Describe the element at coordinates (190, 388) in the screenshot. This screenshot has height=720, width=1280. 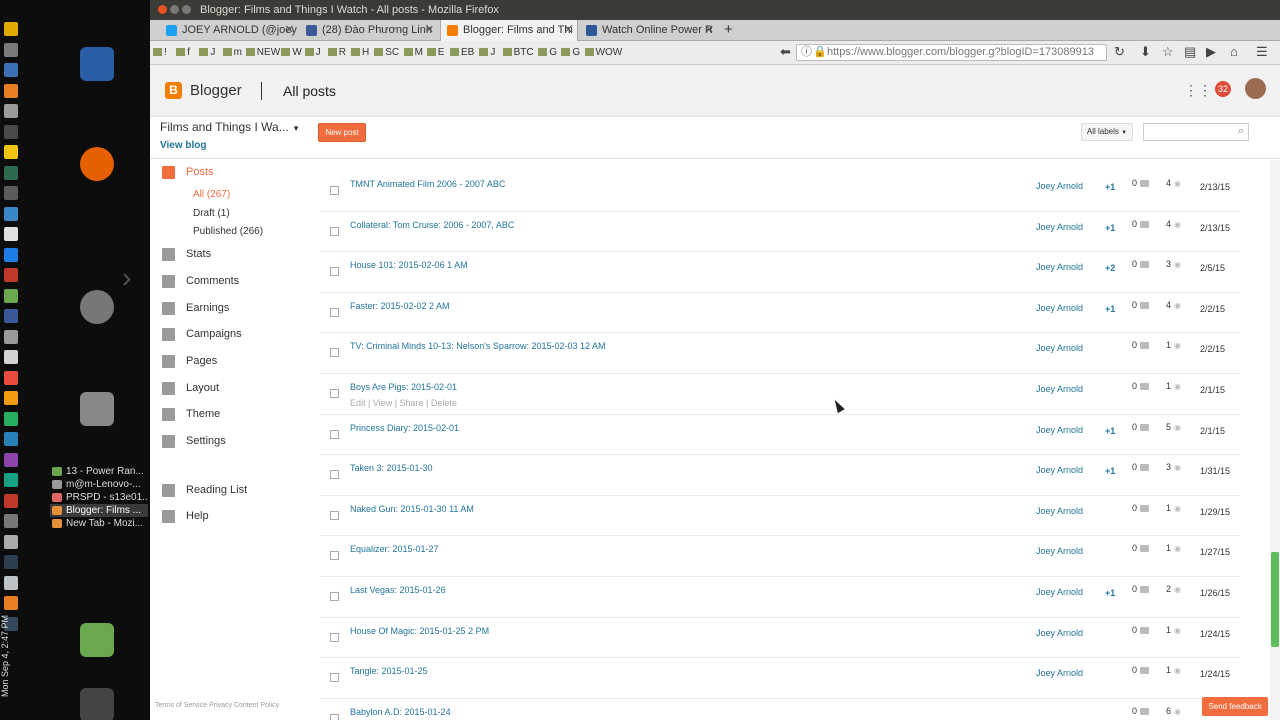
I see `sidebar-item-layout: Layout` at that location.